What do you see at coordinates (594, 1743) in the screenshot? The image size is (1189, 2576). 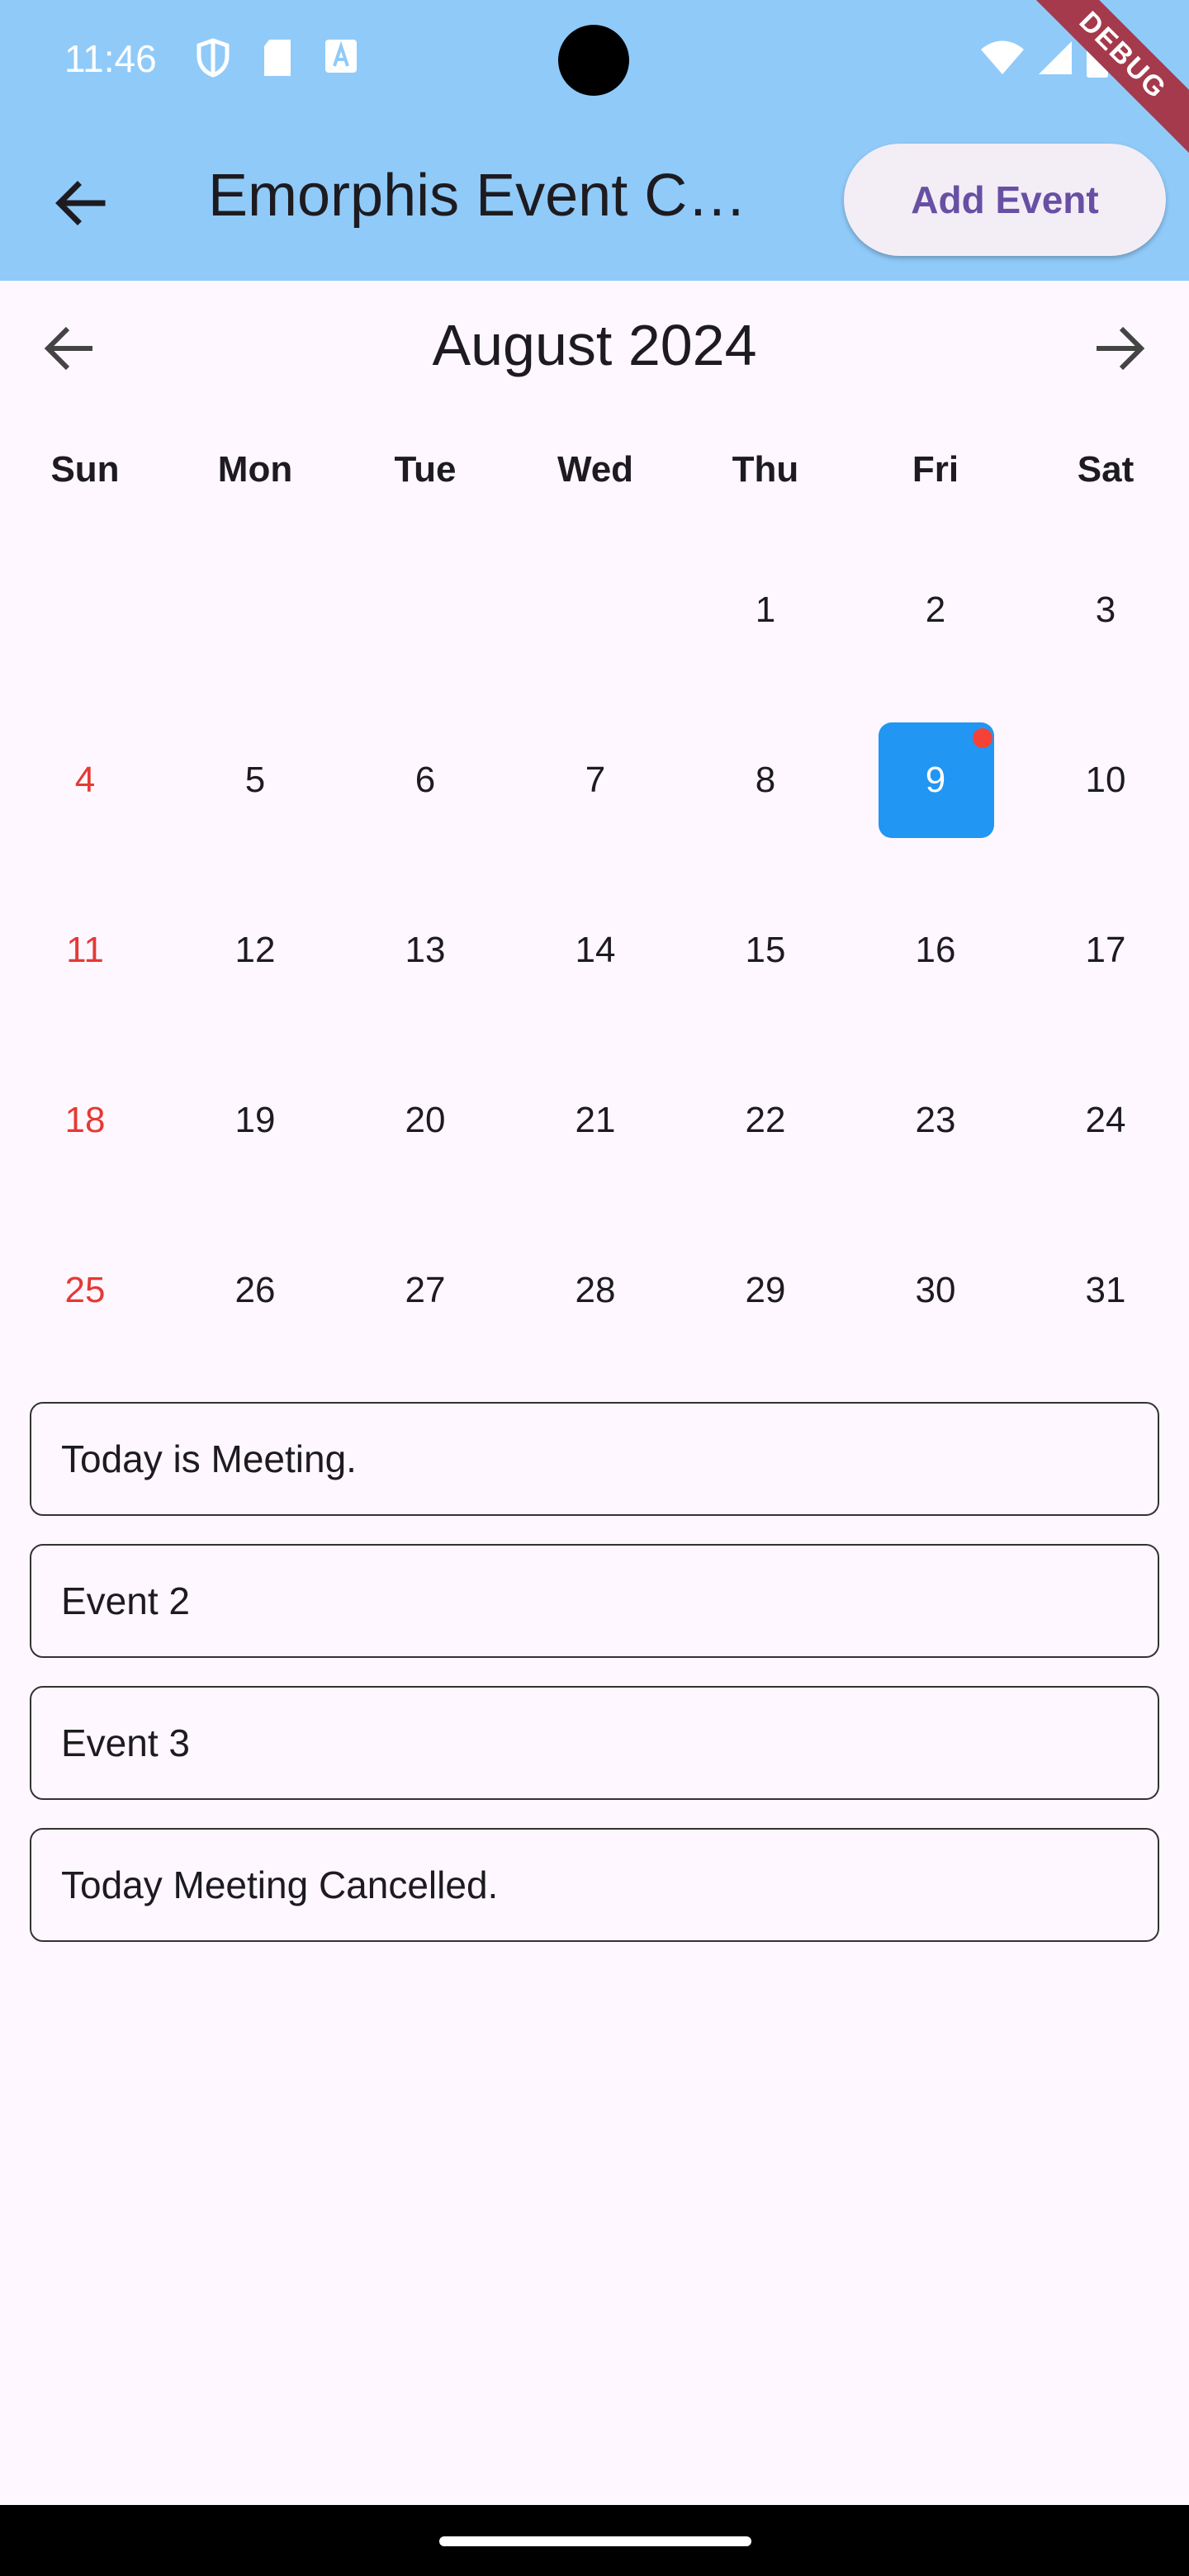 I see `event-card: Event 3` at bounding box center [594, 1743].